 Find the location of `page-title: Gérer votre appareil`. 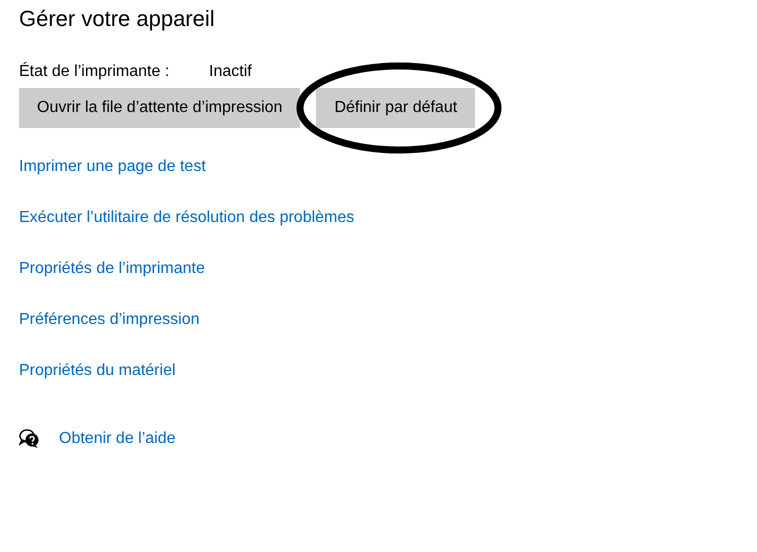

page-title: Gérer votre appareil is located at coordinates (117, 19).